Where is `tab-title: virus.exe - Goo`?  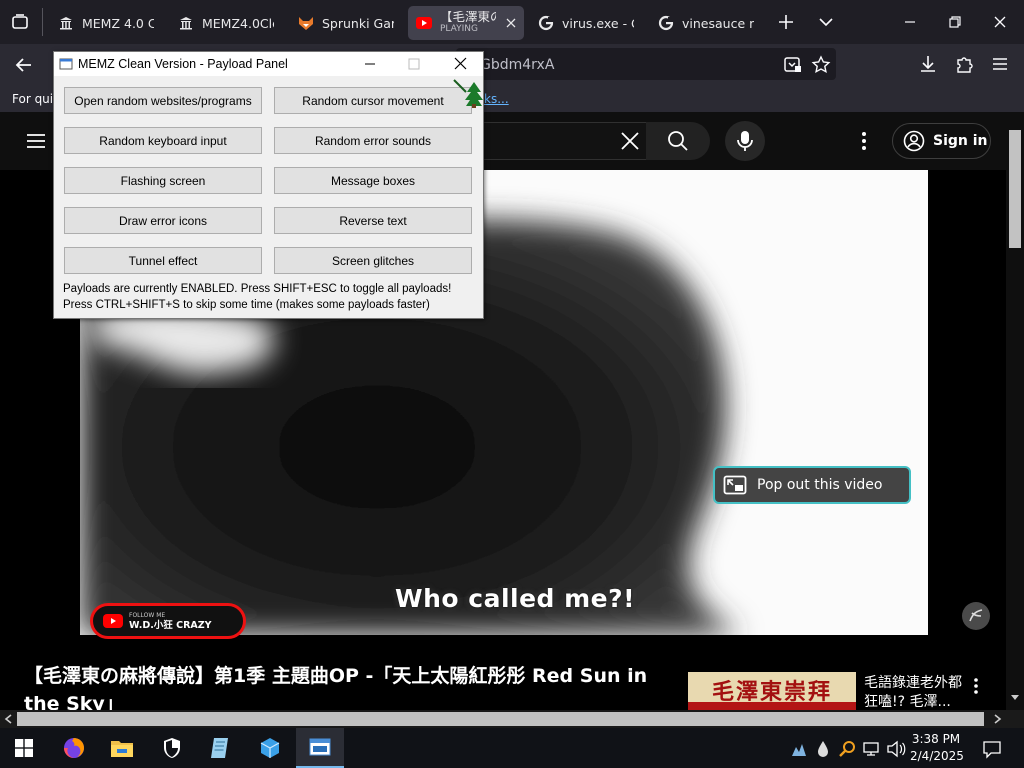 tab-title: virus.exe - Goo is located at coordinates (598, 23).